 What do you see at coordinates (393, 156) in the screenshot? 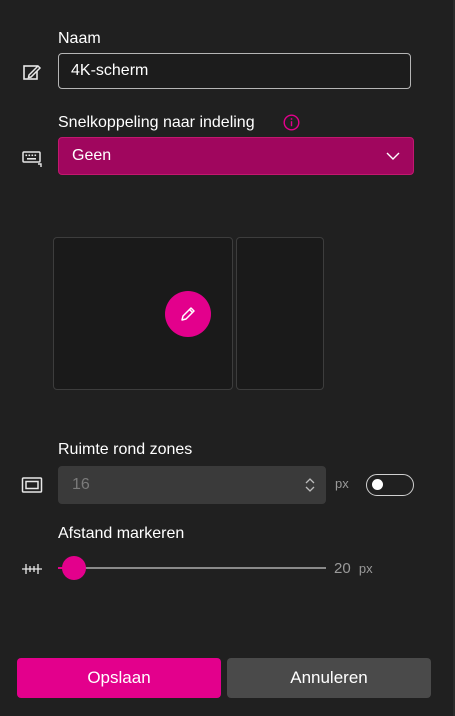
I see `chevron-down-icon` at bounding box center [393, 156].